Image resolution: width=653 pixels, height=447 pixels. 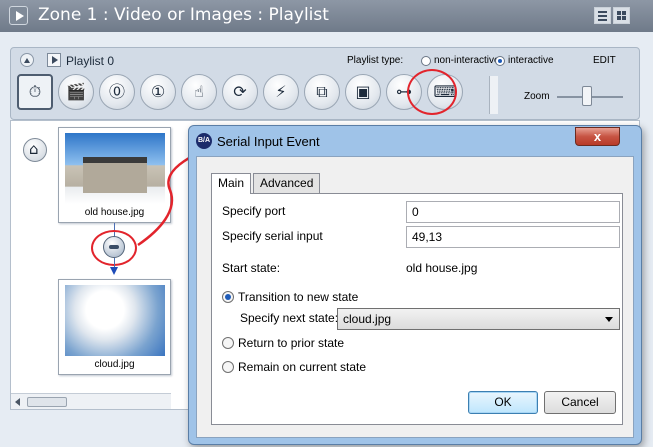 What do you see at coordinates (251, 268) in the screenshot?
I see `start-state-label: Start state:` at bounding box center [251, 268].